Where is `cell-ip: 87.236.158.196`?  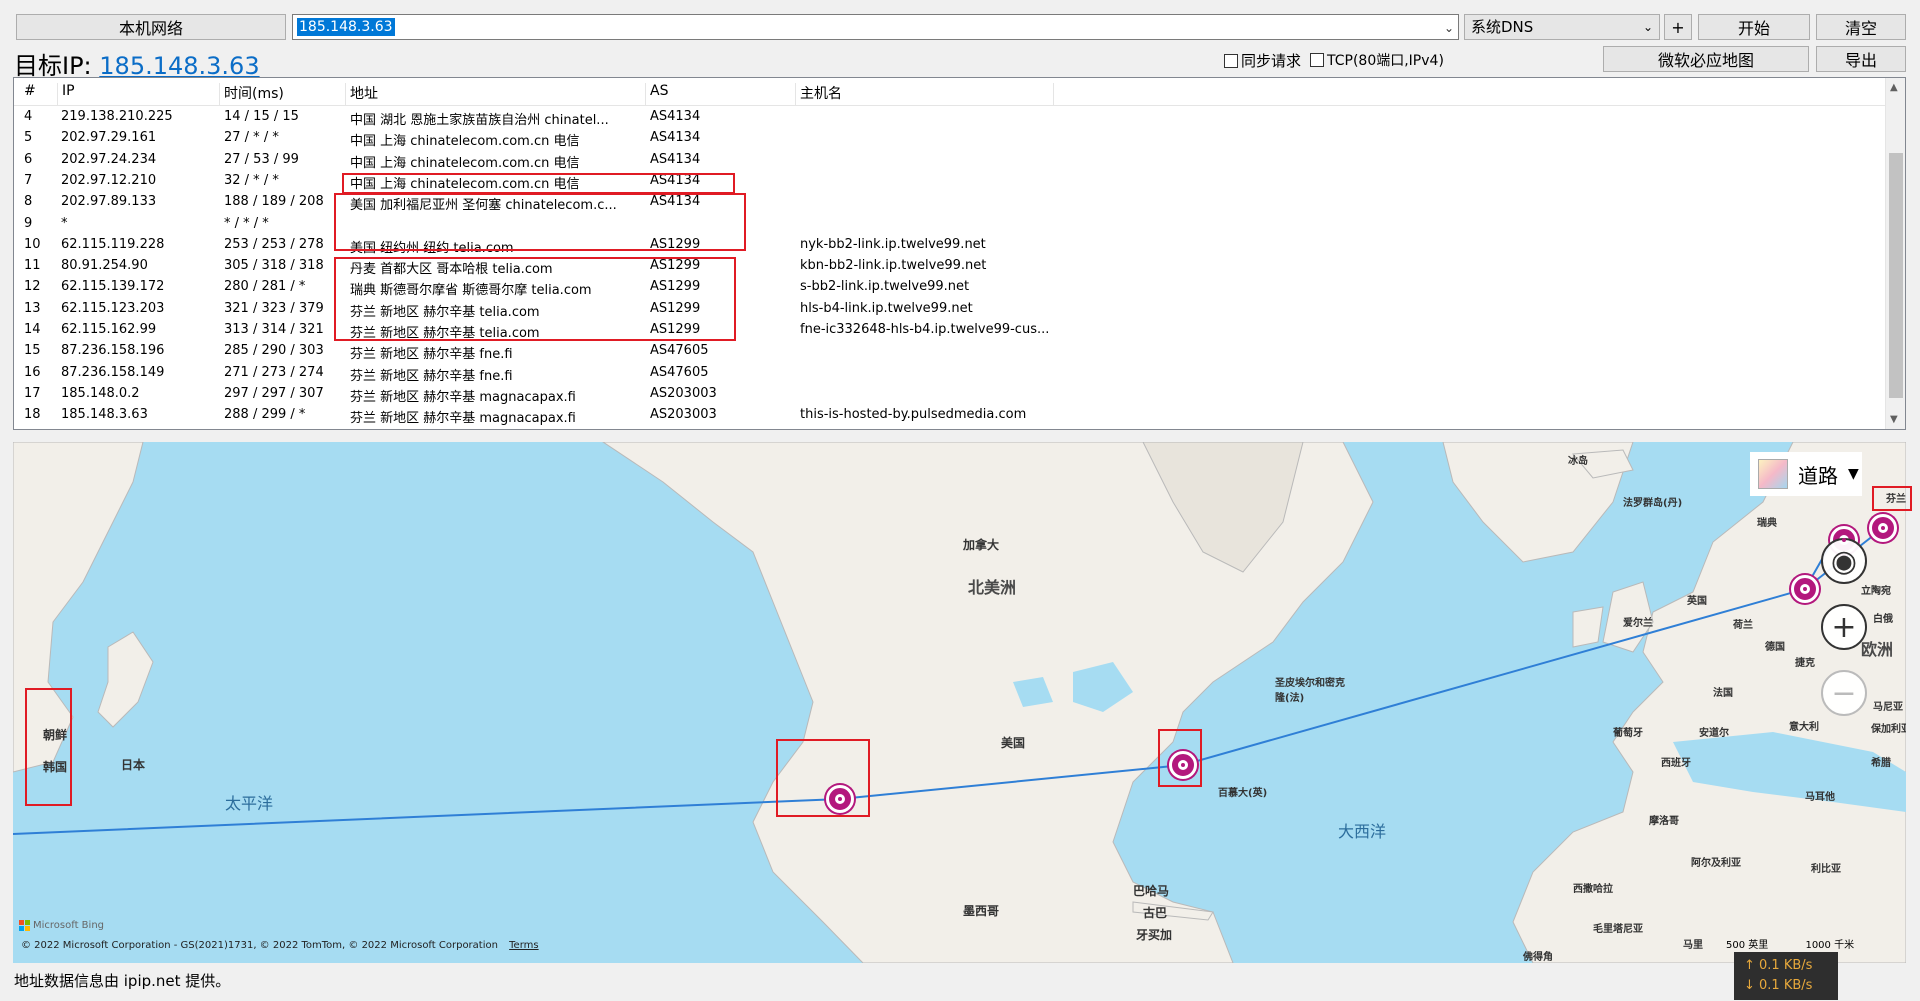
cell-ip: 87.236.158.196 is located at coordinates (113, 351).